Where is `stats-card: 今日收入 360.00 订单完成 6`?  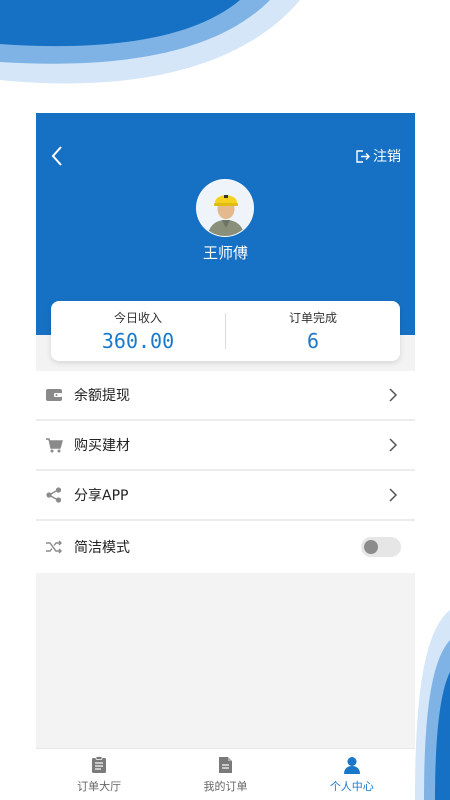
stats-card: 今日收入 360.00 订单完成 6 is located at coordinates (225, 331).